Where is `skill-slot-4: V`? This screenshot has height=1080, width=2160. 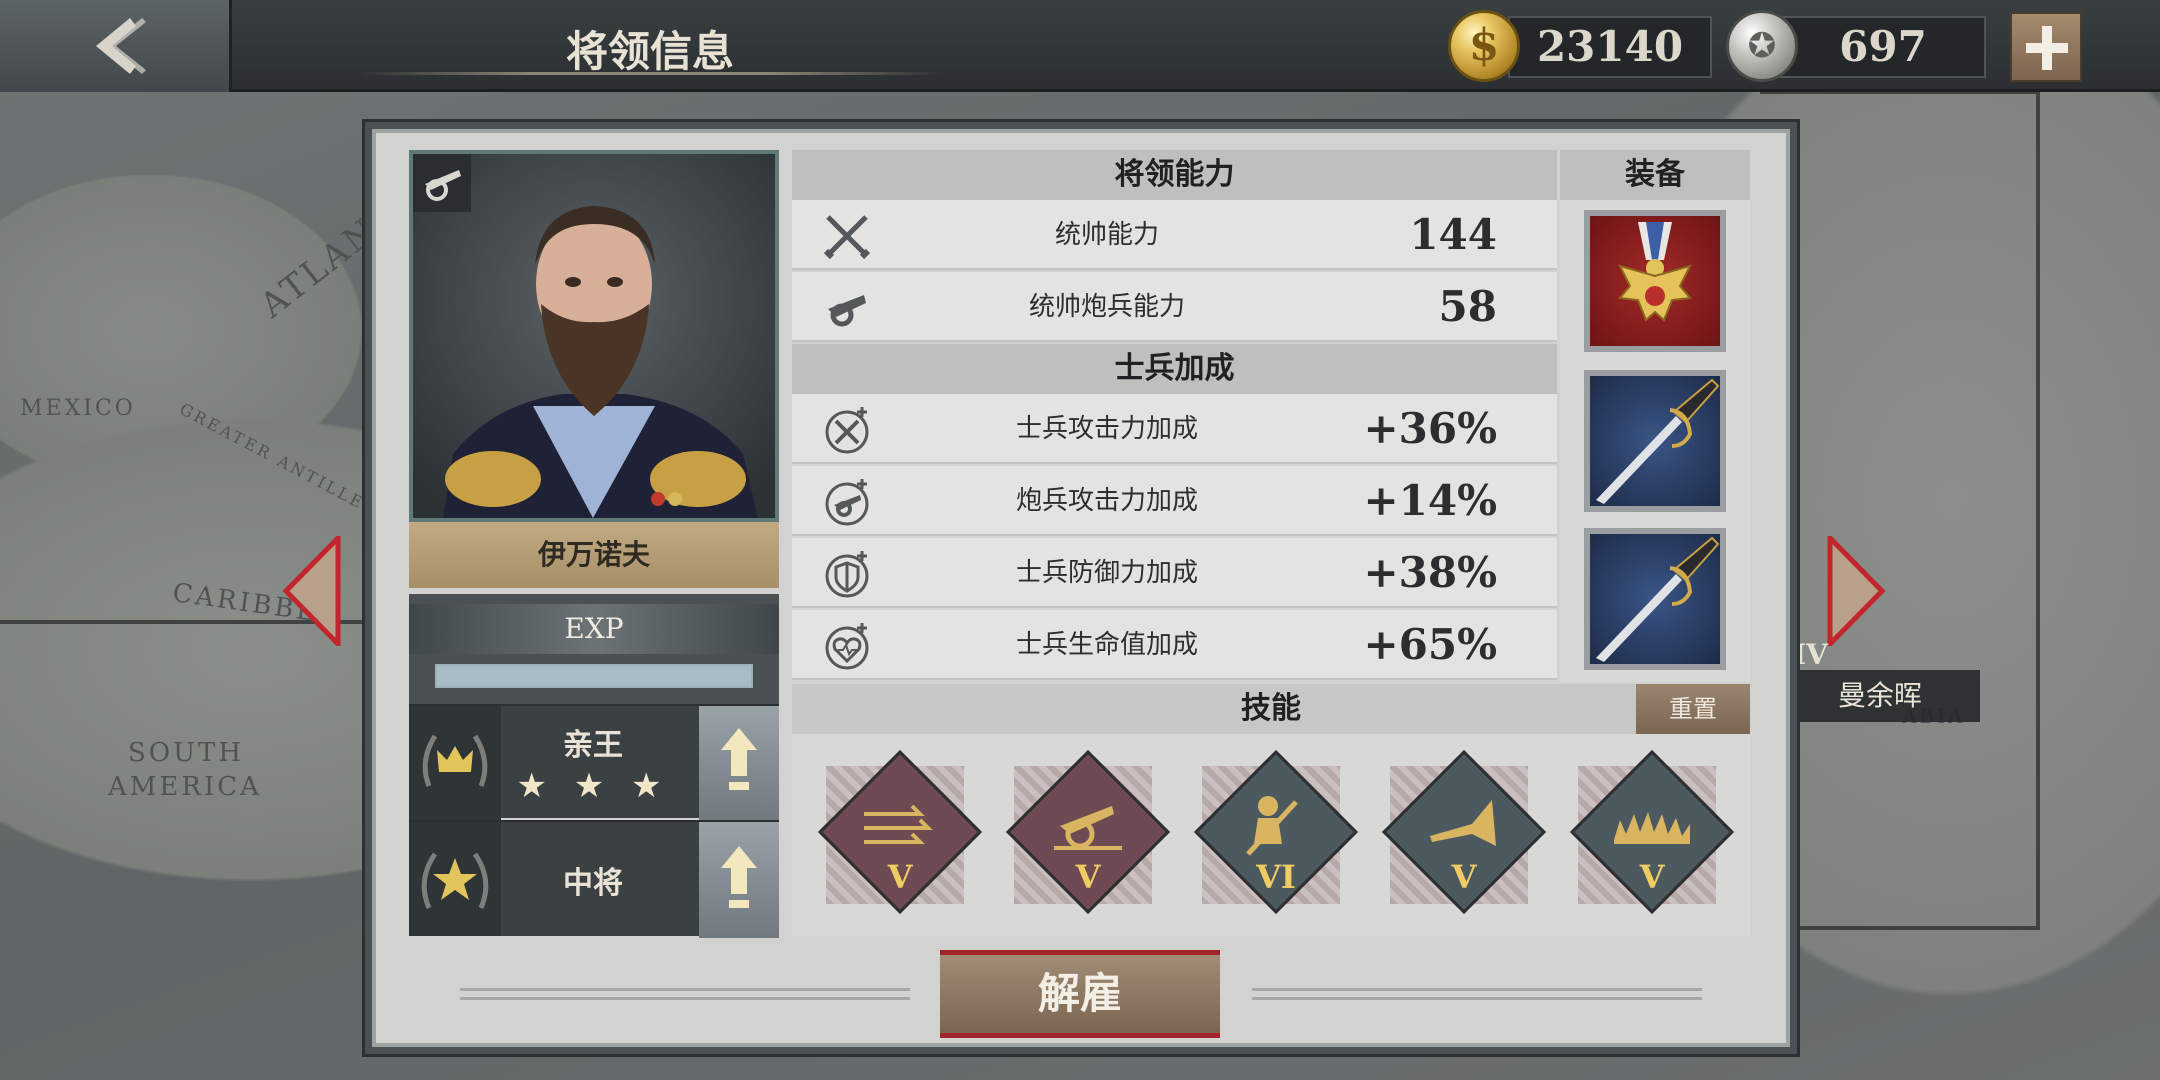 skill-slot-4: V is located at coordinates (1461, 836).